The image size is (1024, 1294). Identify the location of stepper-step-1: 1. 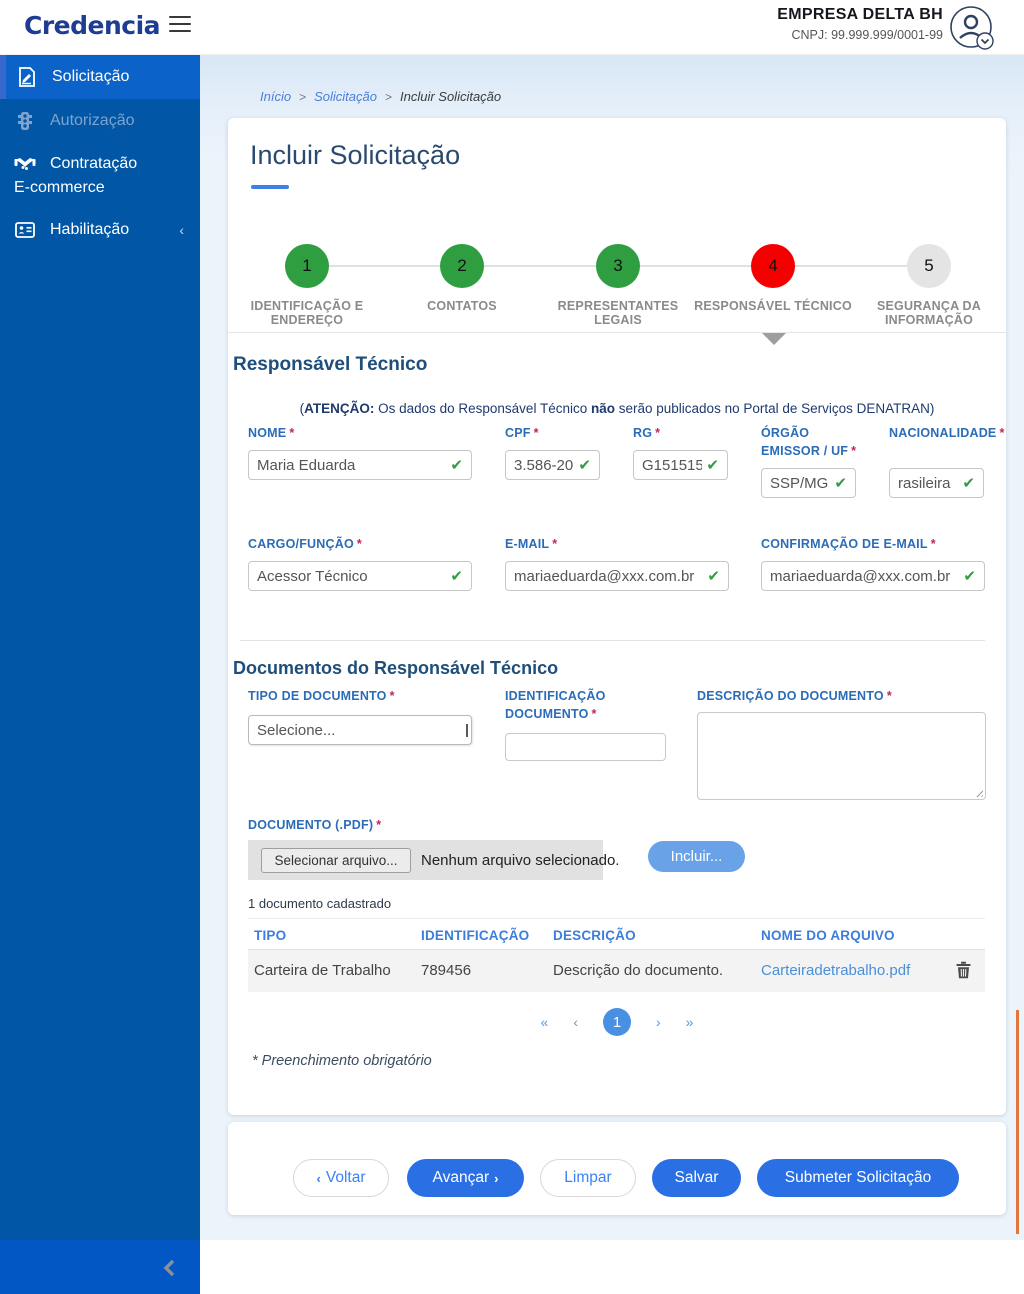
(307, 266).